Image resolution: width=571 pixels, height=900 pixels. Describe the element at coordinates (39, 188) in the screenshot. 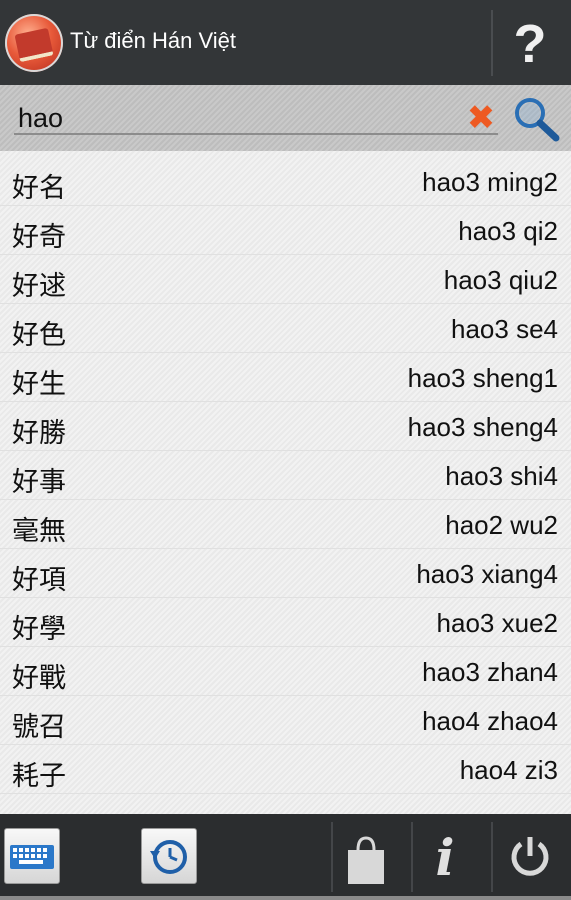

I see `result-hanzi: 好名` at that location.